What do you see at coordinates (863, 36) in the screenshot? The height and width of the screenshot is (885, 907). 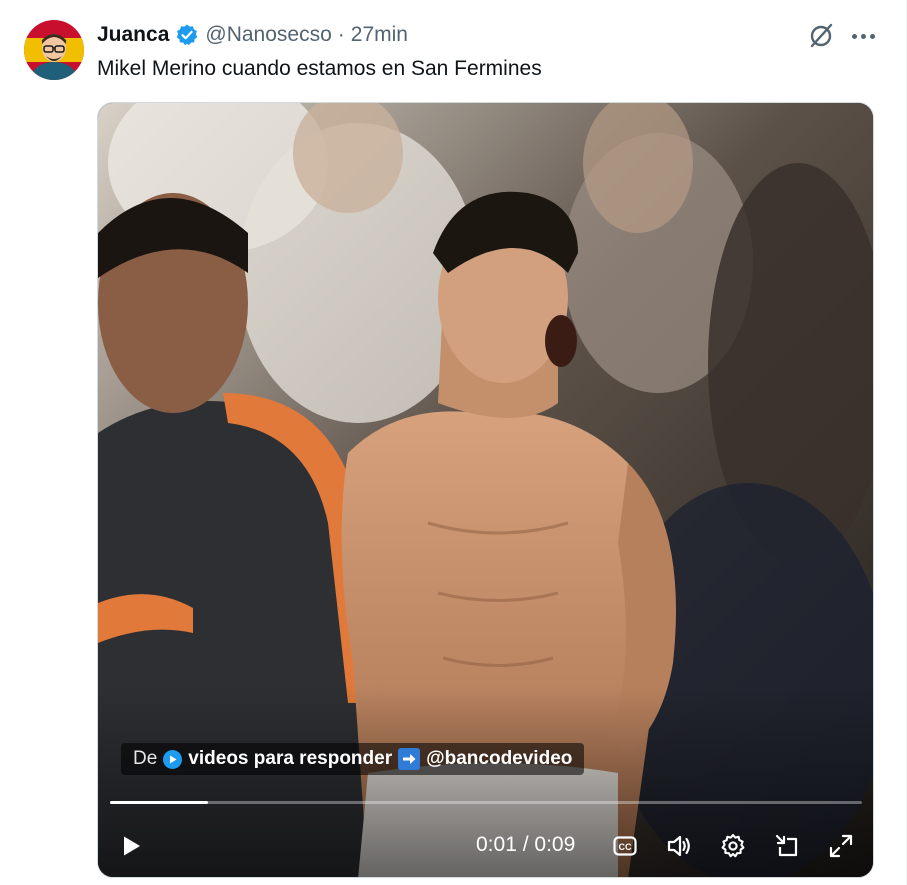 I see `more-icon` at bounding box center [863, 36].